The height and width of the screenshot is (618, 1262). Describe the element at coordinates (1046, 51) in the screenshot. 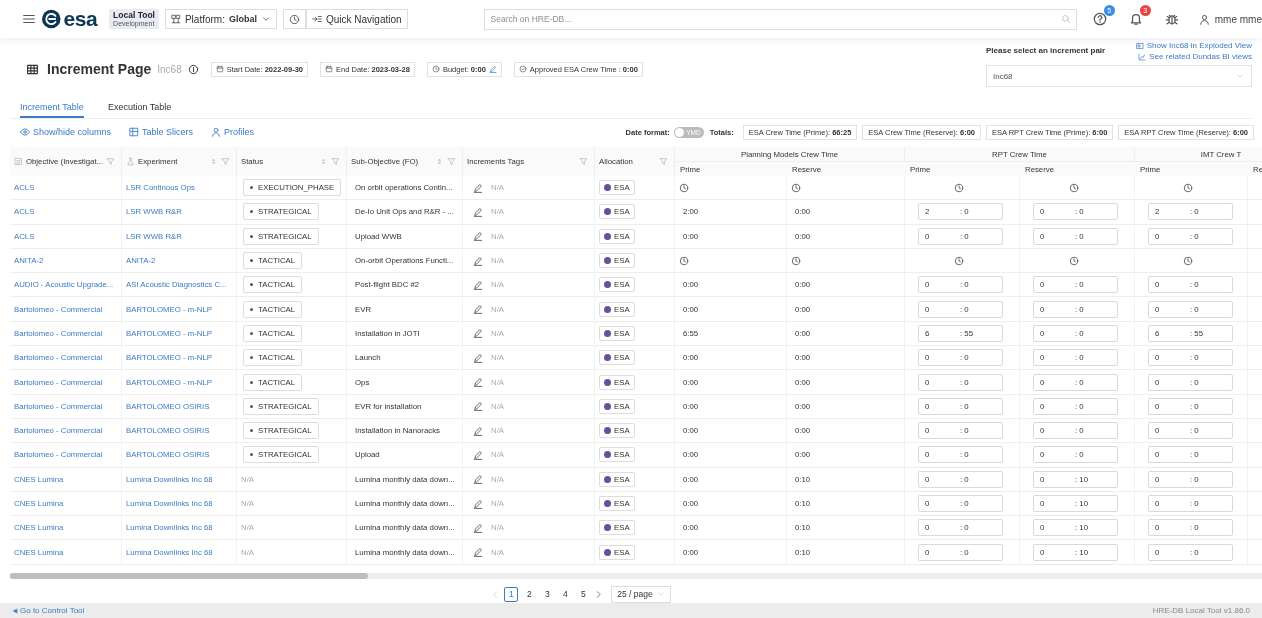

I see `field-label: Please select an increment pair` at that location.